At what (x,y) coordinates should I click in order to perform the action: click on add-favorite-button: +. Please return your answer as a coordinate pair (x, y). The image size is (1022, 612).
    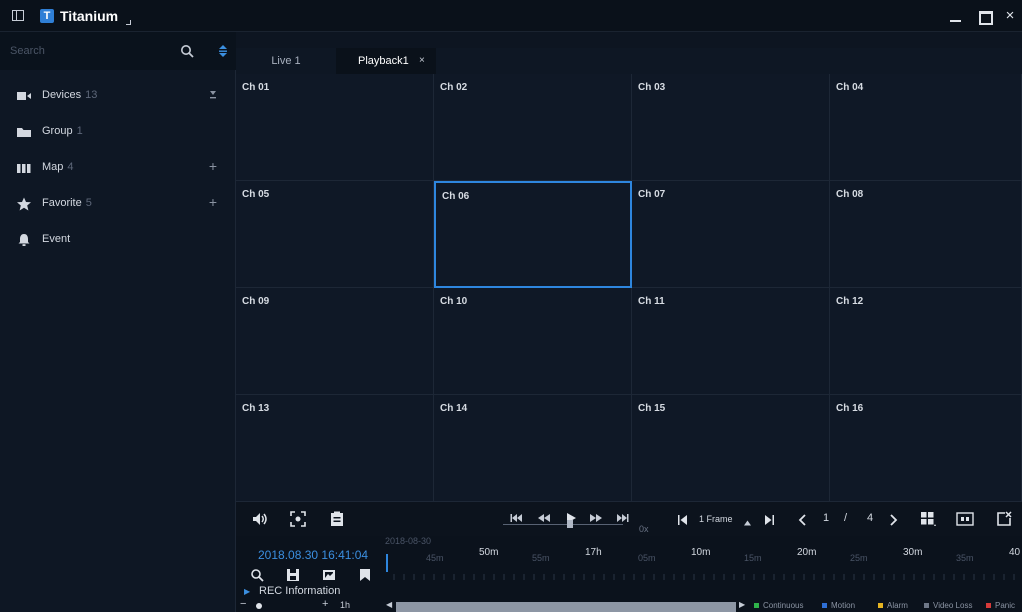
    Looking at the image, I should click on (213, 202).